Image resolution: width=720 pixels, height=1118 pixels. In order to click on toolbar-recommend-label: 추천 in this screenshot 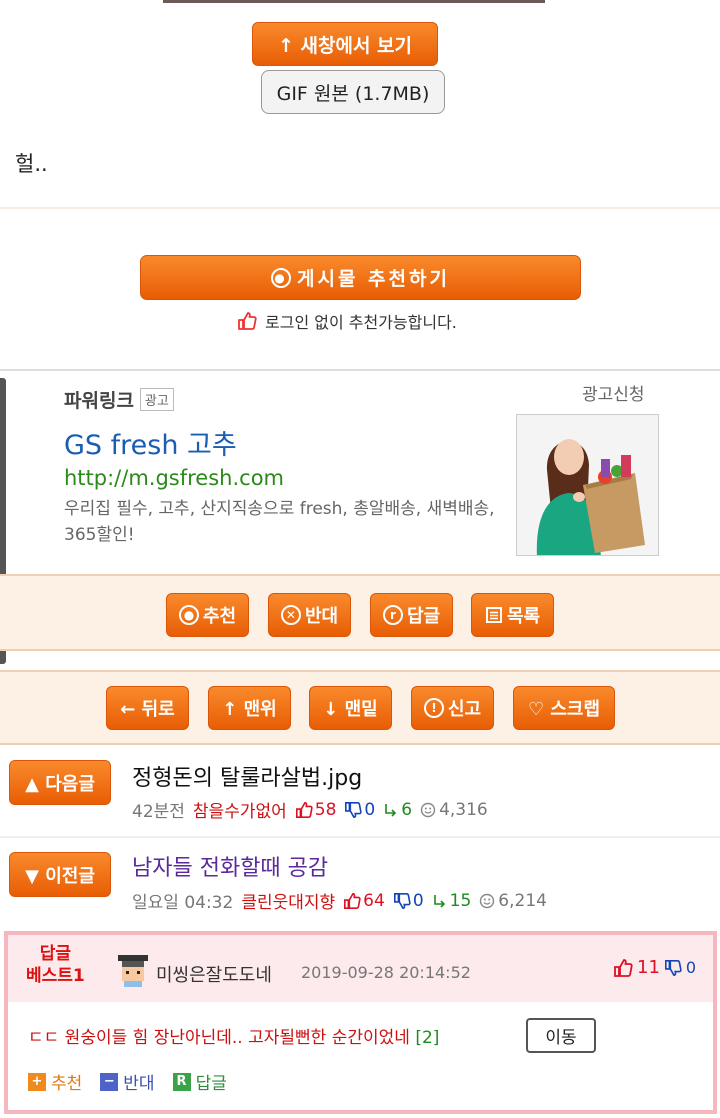, I will do `click(219, 616)`.